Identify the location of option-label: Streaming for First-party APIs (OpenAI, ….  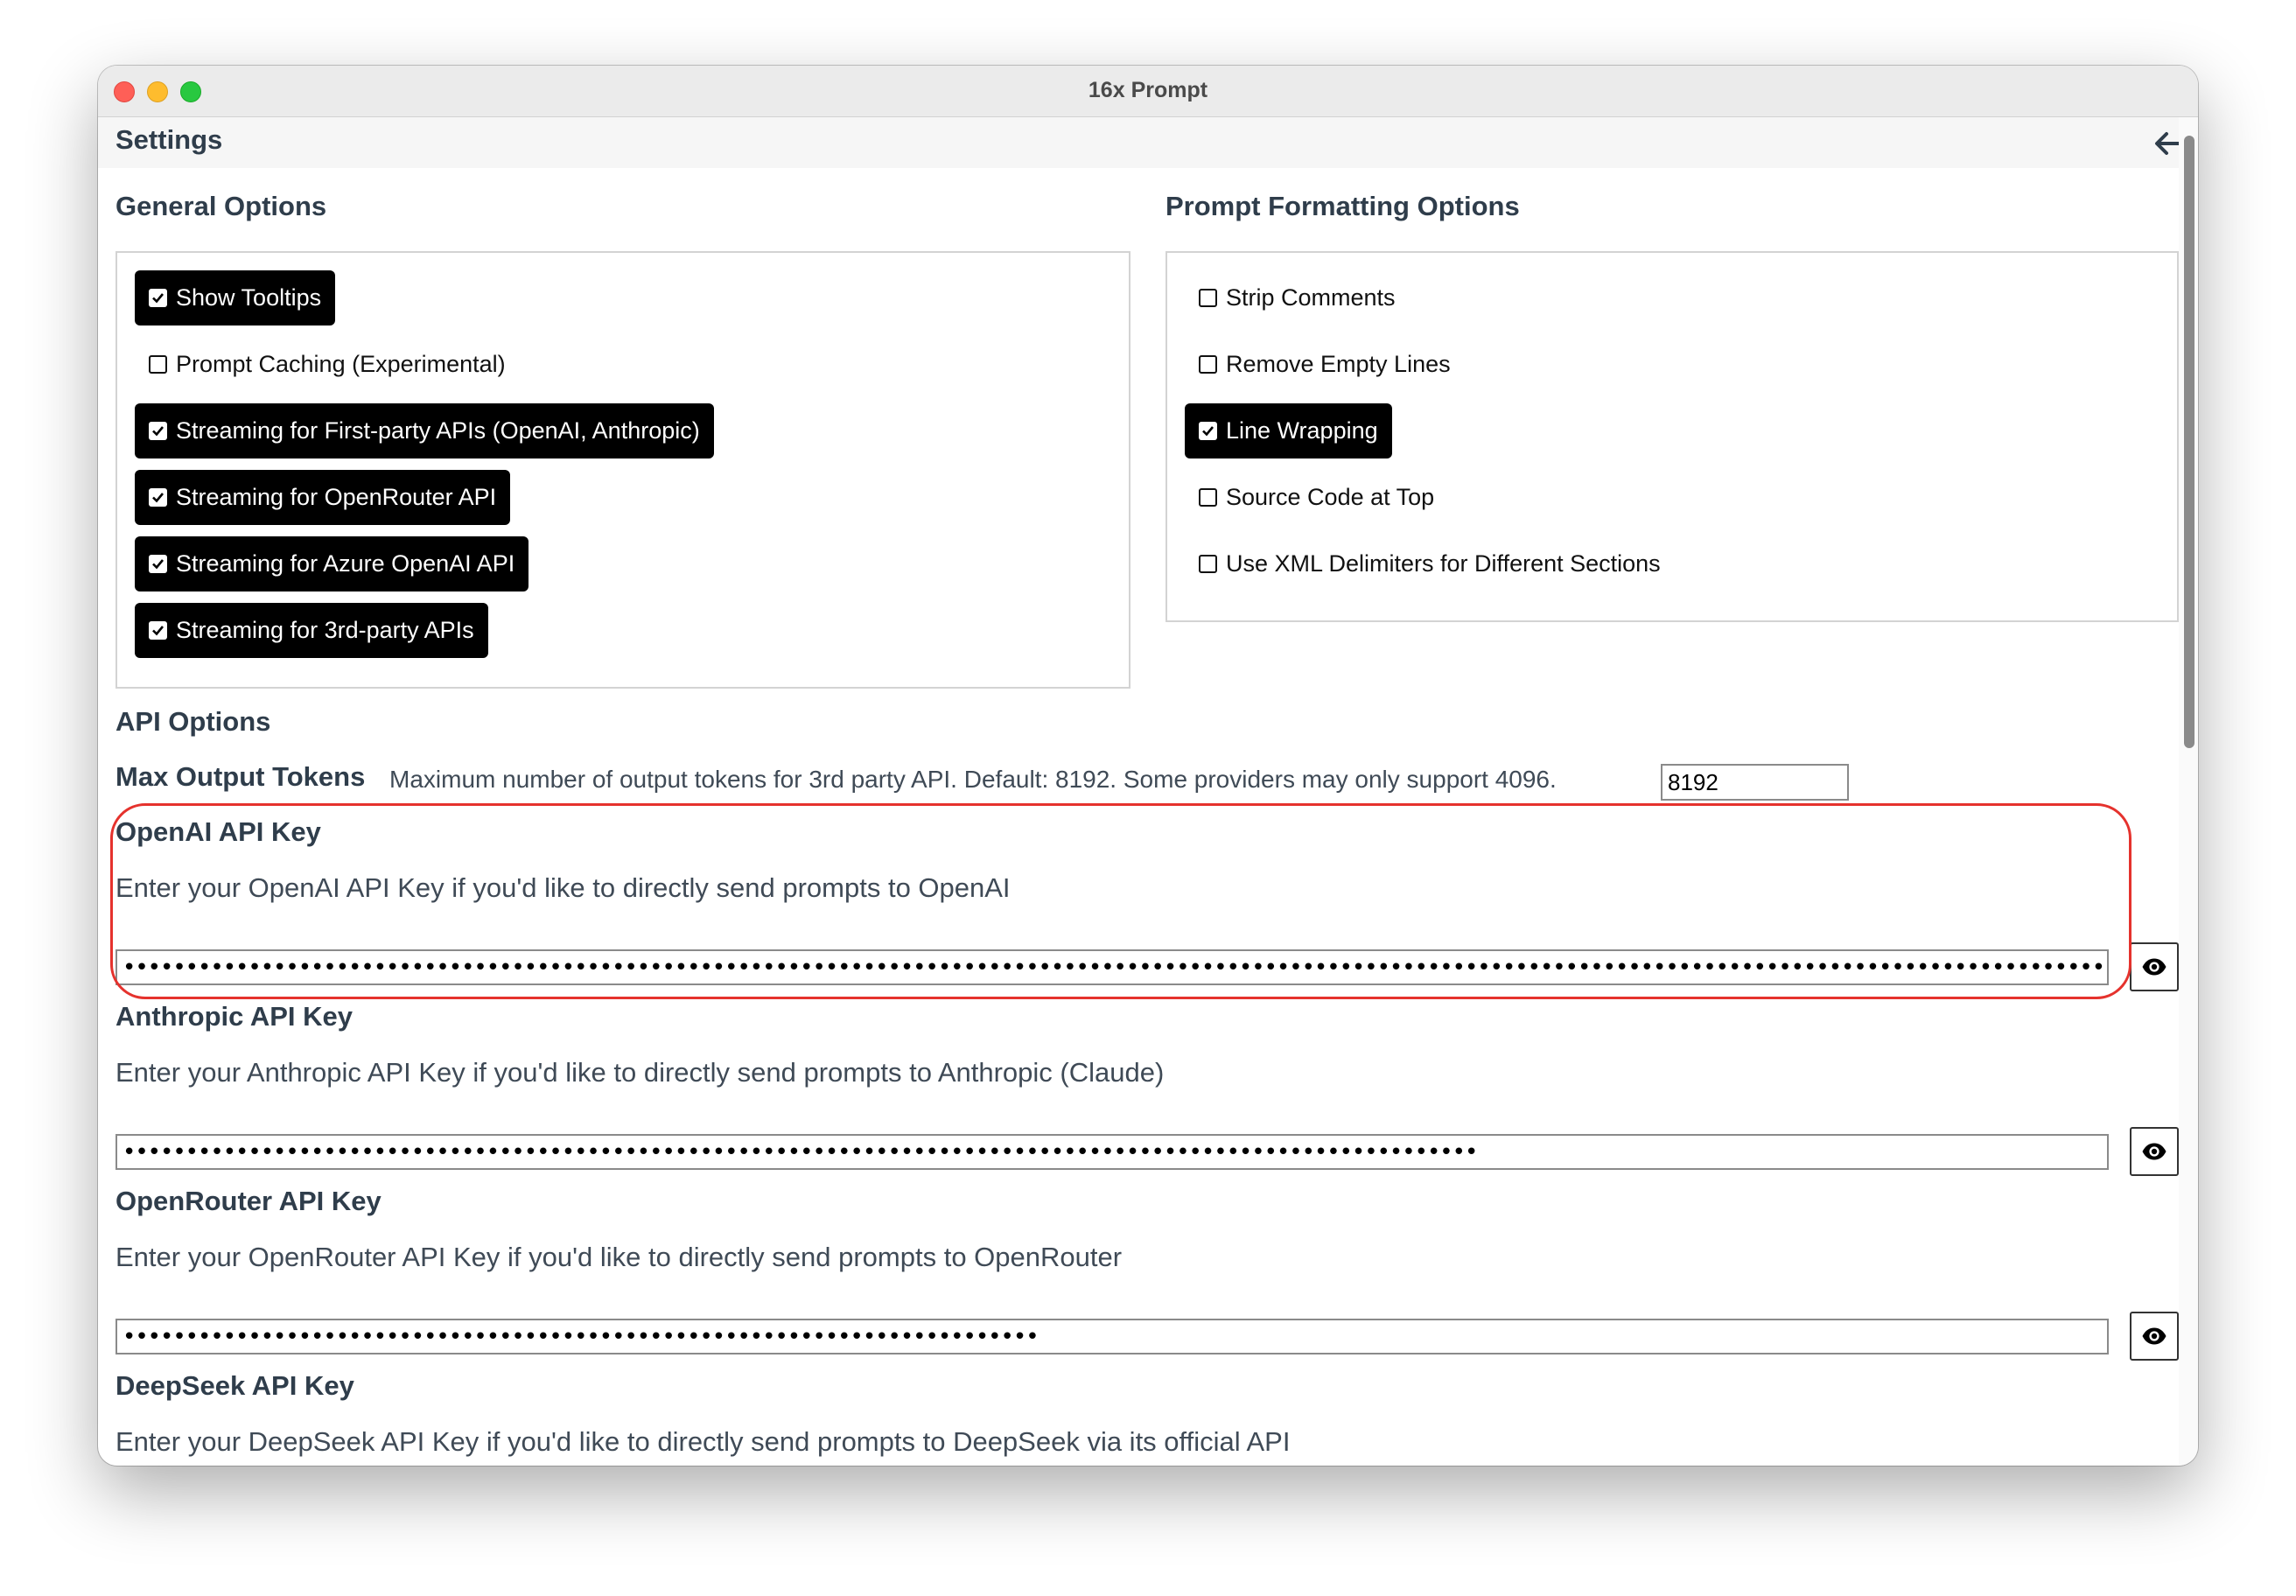
(438, 430).